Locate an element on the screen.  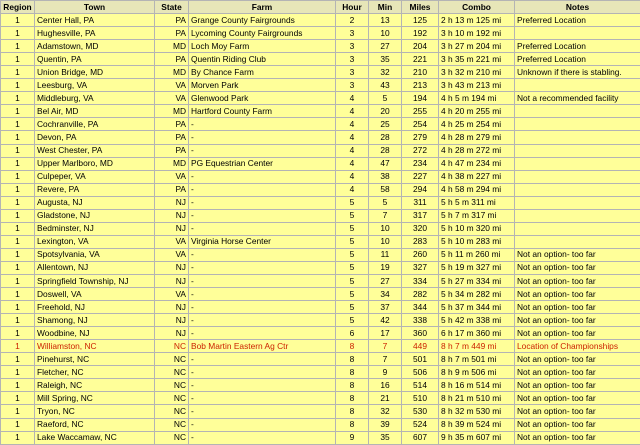
miles-cell: 510 is located at coordinates (420, 398).